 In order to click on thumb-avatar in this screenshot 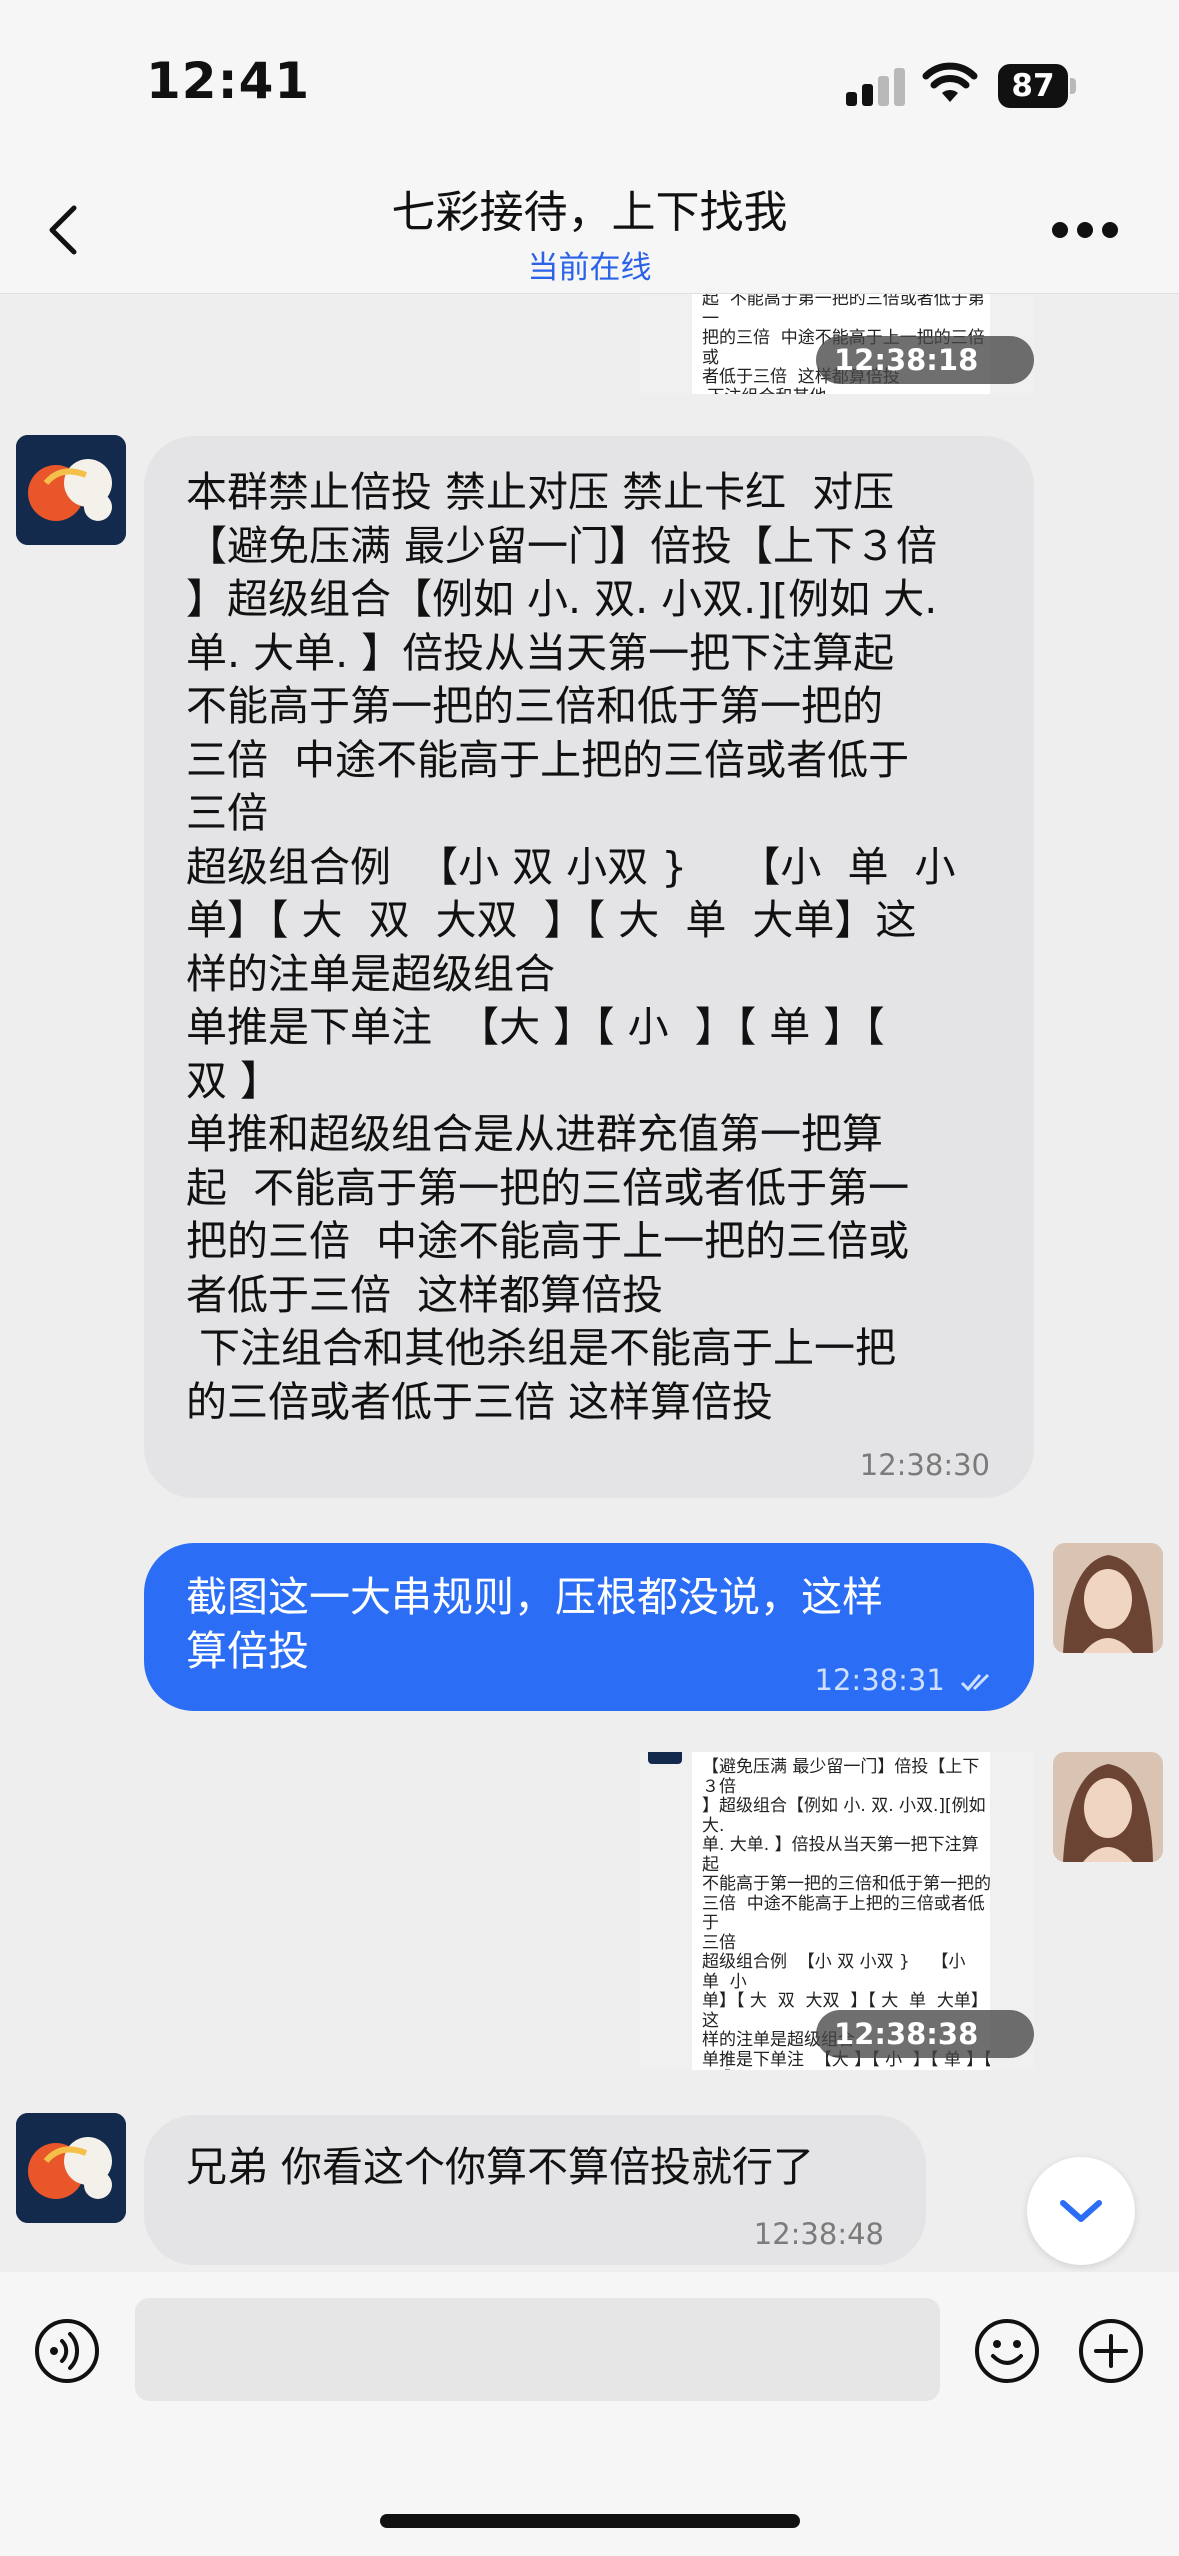, I will do `click(665, 1758)`.